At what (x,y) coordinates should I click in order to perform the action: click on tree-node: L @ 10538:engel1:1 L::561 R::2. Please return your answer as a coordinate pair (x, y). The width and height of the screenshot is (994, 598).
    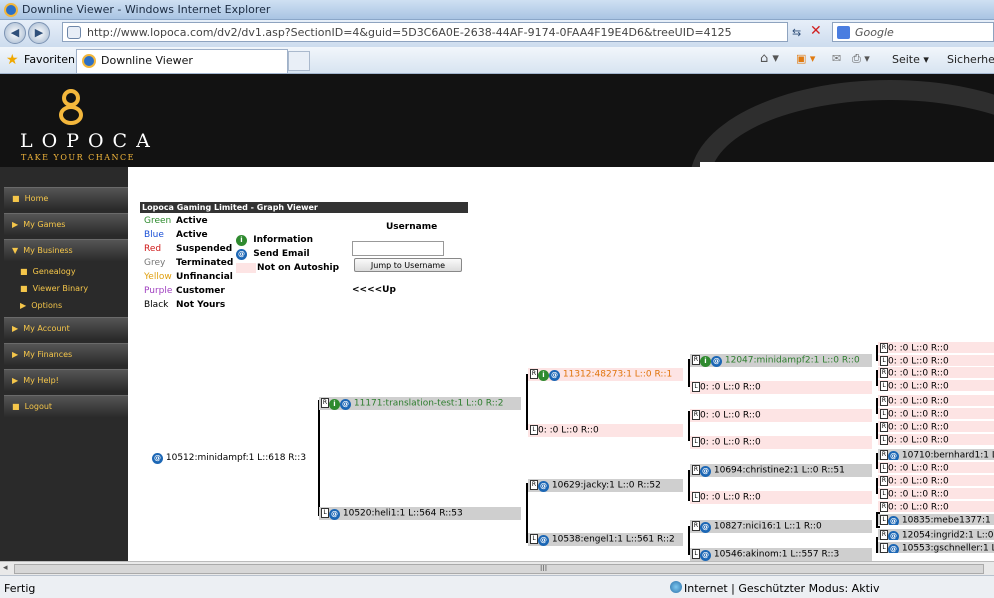
    Looking at the image, I should click on (605, 539).